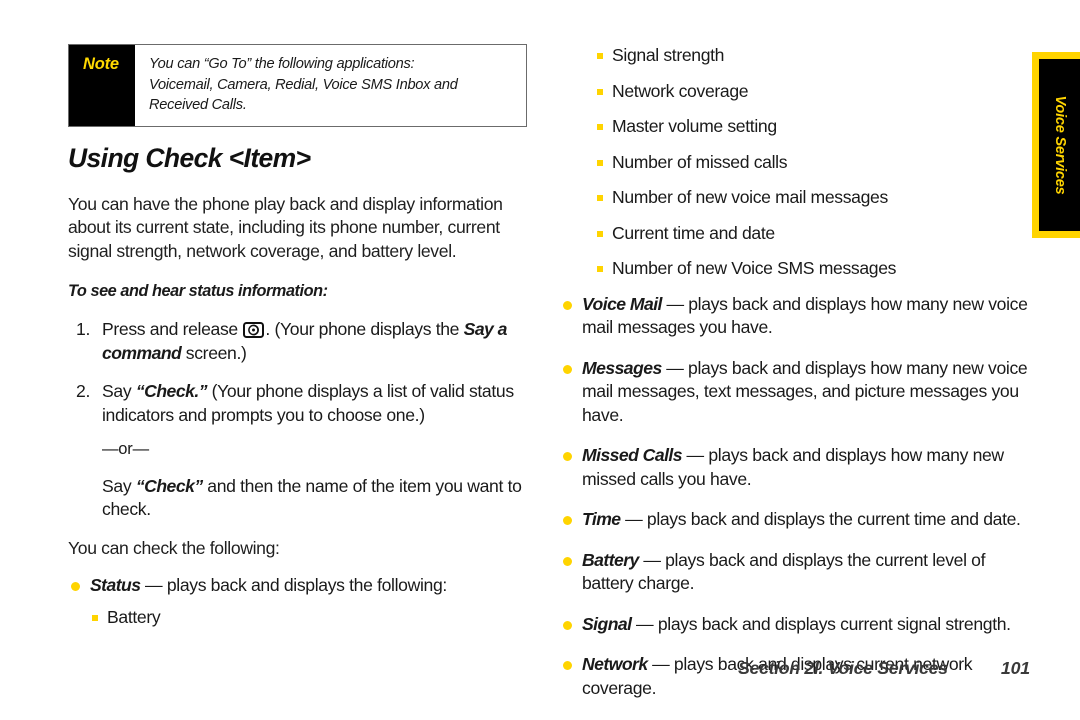 This screenshot has width=1080, height=720. I want to click on list-item: Number of new Voice SMS messages, so click(812, 269).